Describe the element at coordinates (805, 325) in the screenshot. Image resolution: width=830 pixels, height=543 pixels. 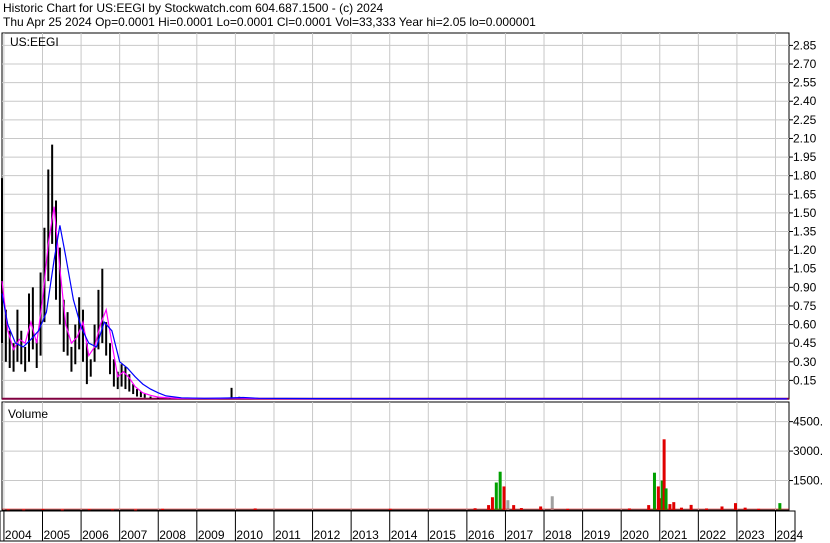
I see `price-y-tick-label: 0.60` at that location.